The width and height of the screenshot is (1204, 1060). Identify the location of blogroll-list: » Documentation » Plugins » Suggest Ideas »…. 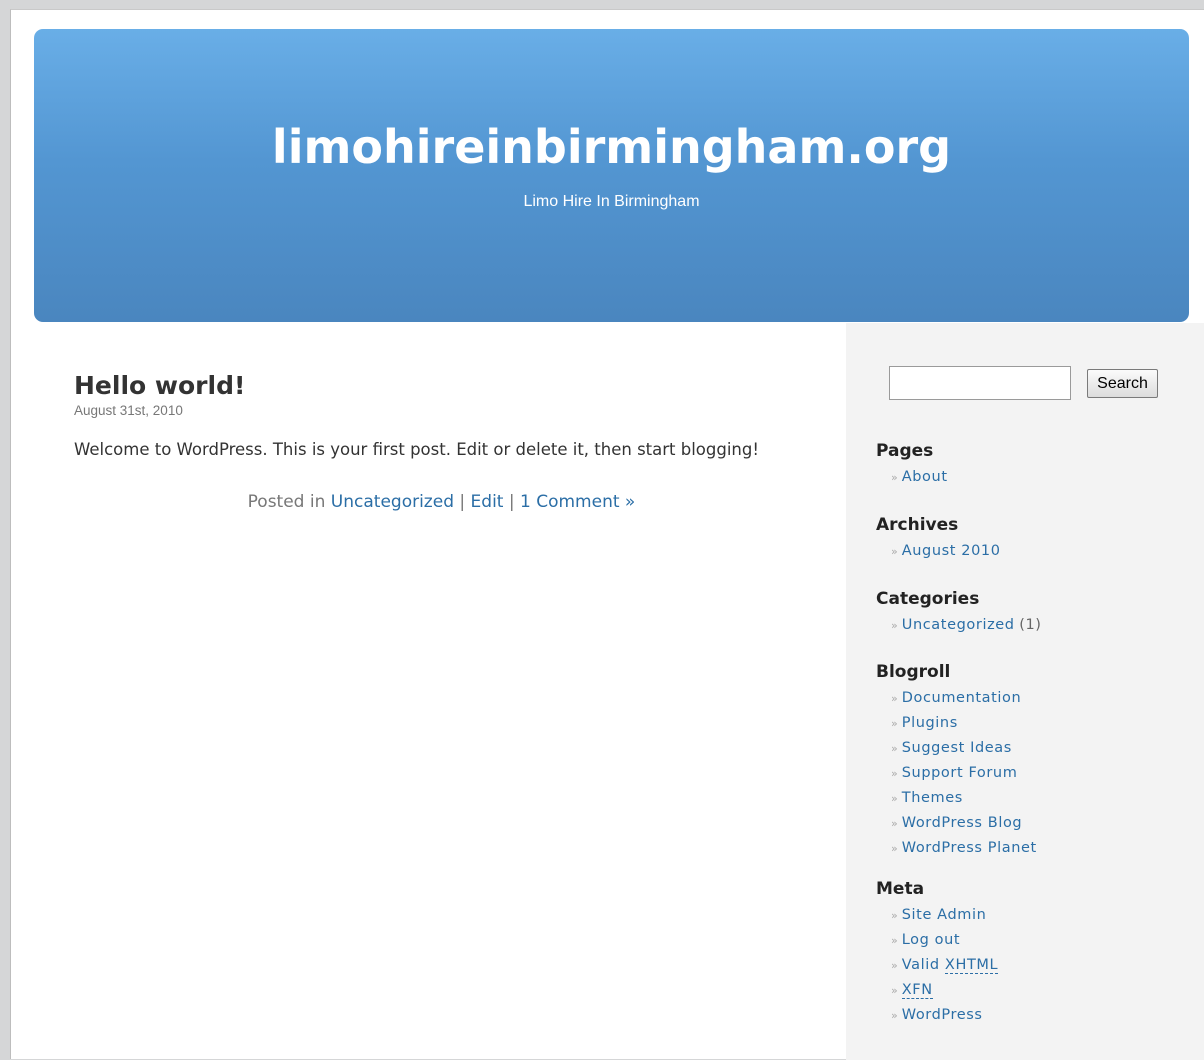
(956, 773).